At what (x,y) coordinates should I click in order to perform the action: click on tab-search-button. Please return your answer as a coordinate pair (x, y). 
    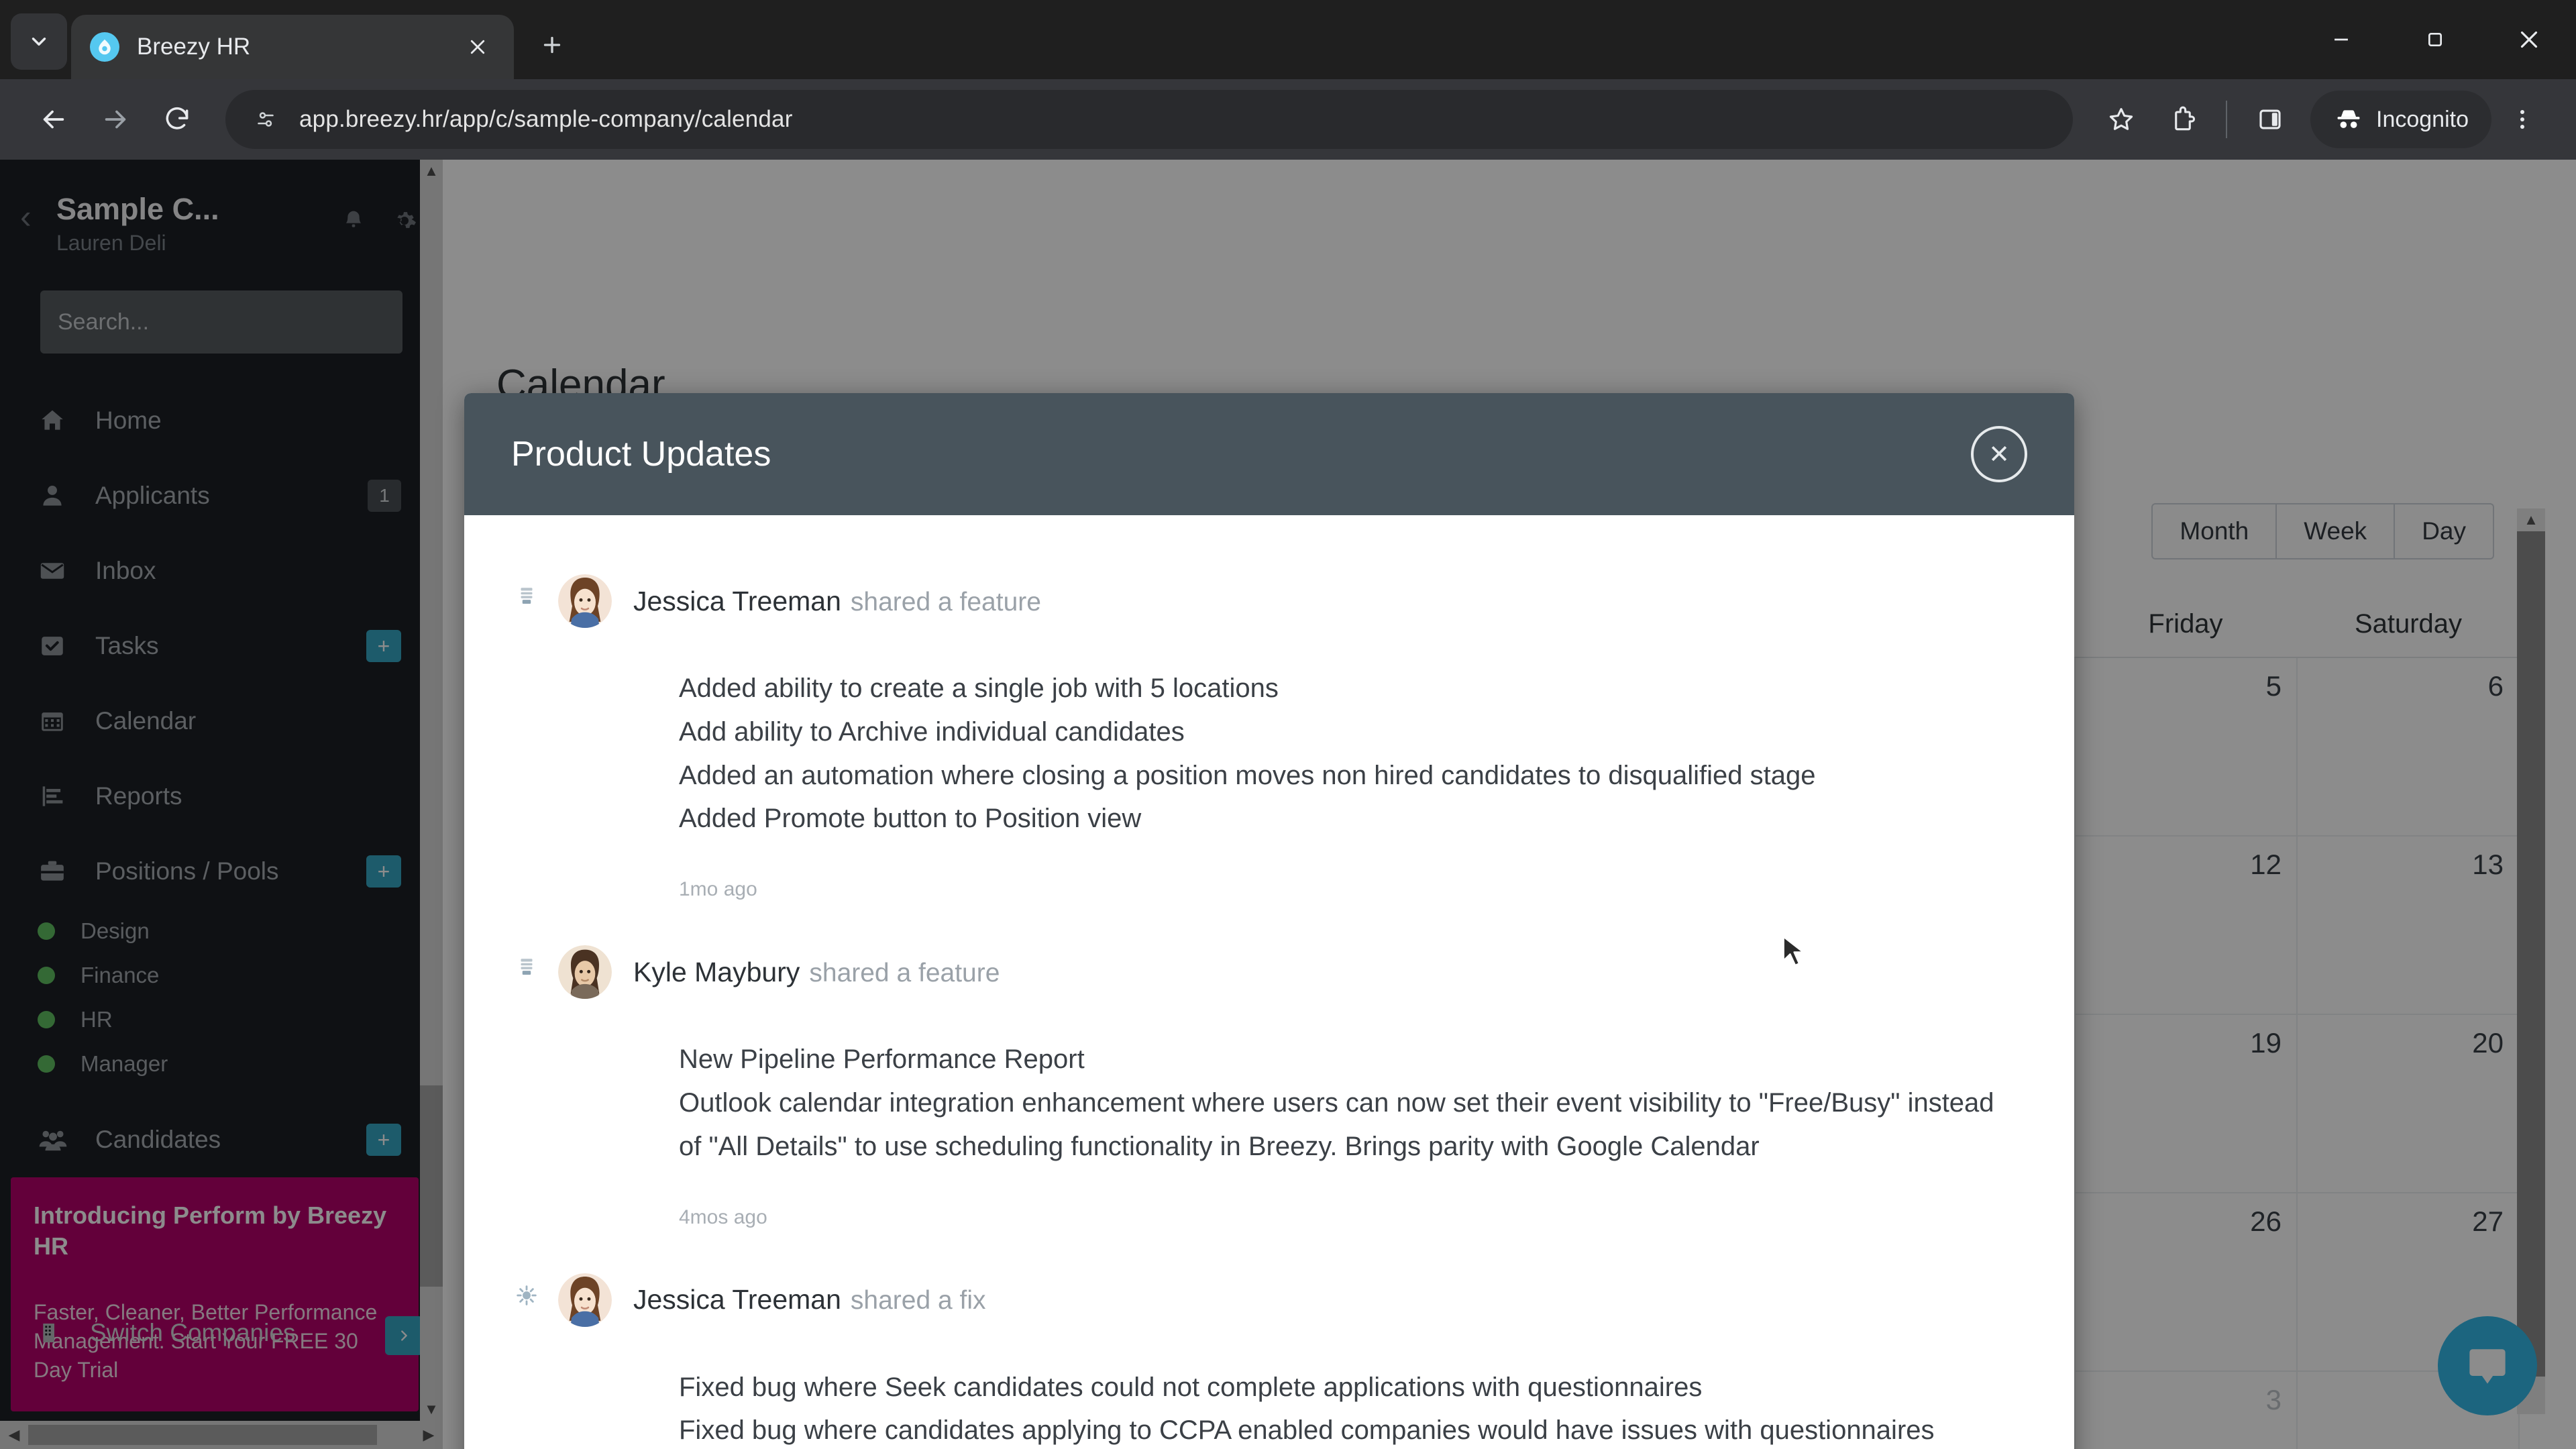
    Looking at the image, I should click on (39, 41).